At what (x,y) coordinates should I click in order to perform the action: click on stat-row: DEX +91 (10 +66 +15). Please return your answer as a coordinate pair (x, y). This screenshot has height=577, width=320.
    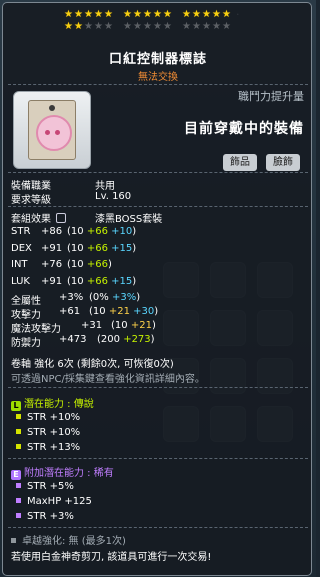
    Looking at the image, I should click on (73, 248).